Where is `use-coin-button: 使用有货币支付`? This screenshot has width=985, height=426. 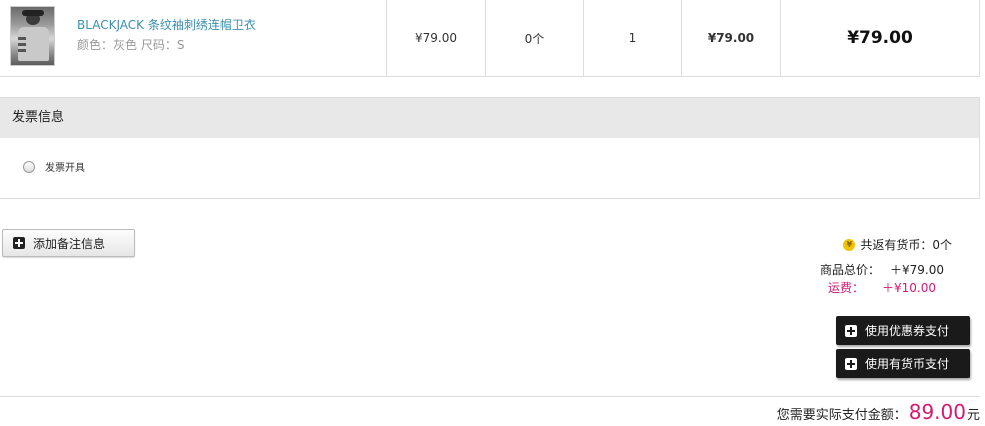
use-coin-button: 使用有货币支付 is located at coordinates (903, 363).